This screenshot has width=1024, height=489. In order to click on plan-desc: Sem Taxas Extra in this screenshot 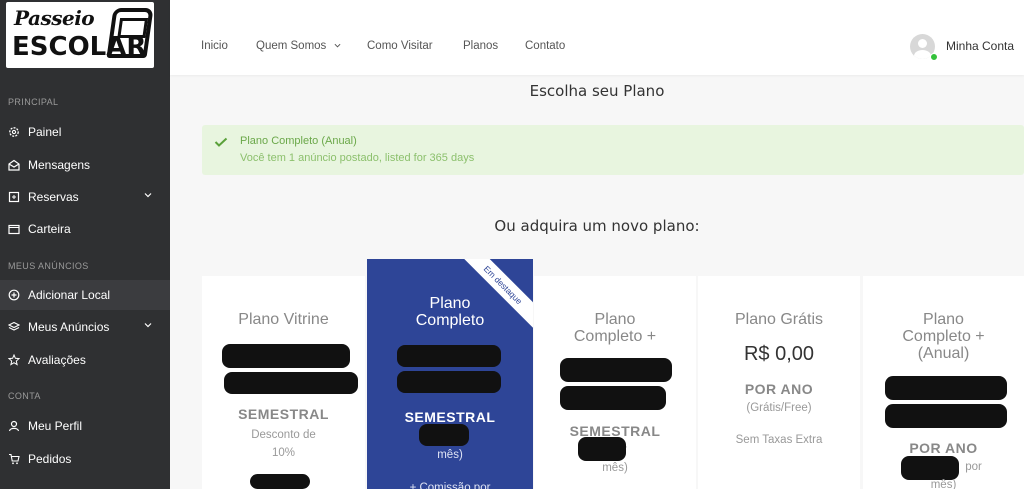, I will do `click(779, 440)`.